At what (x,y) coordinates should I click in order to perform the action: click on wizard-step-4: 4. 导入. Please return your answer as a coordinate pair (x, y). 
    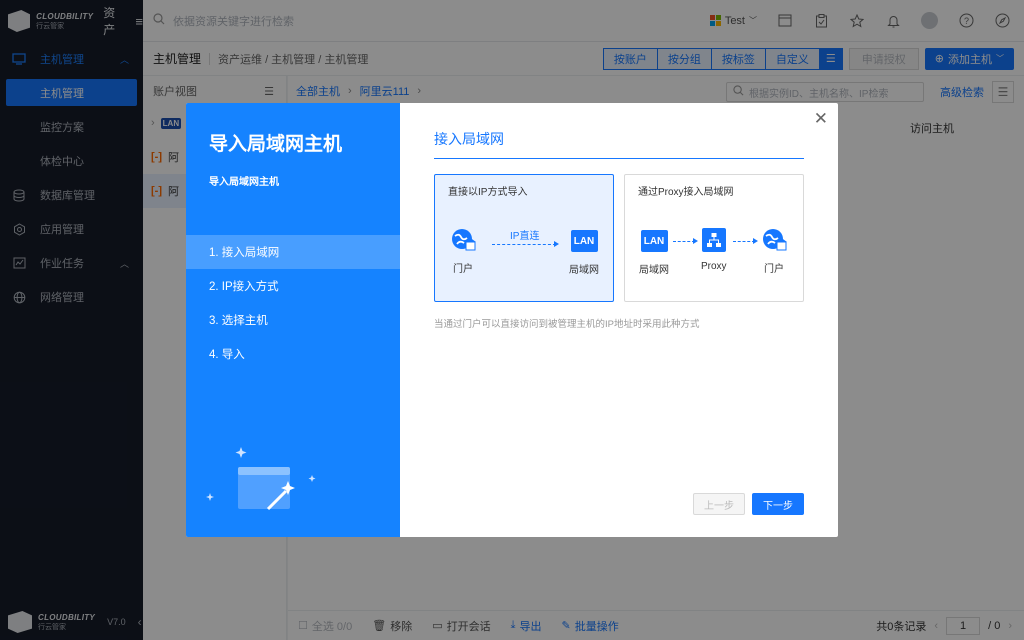
    Looking at the image, I should click on (293, 354).